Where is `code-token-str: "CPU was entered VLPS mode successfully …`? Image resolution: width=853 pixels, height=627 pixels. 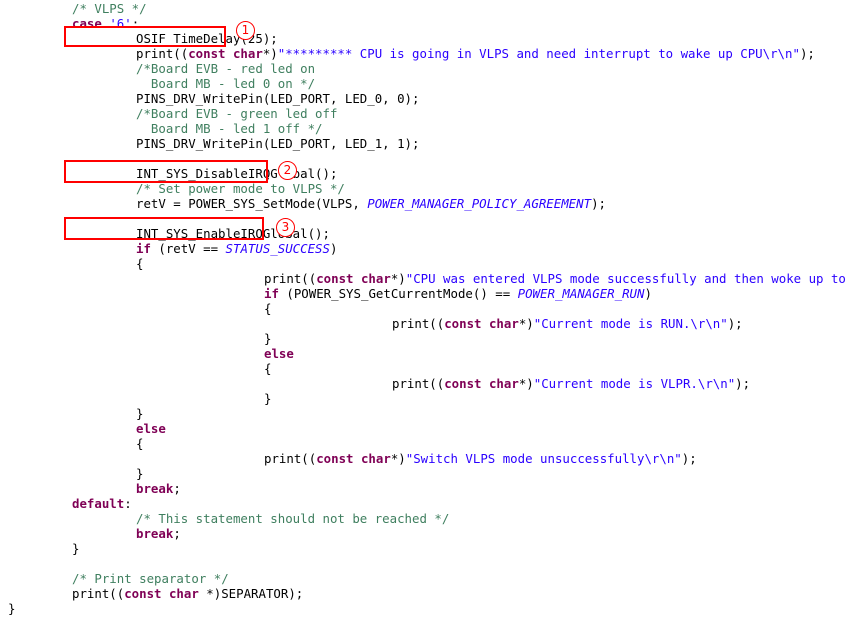
code-token-str: "CPU was entered VLPS mode successfully … is located at coordinates (625, 278).